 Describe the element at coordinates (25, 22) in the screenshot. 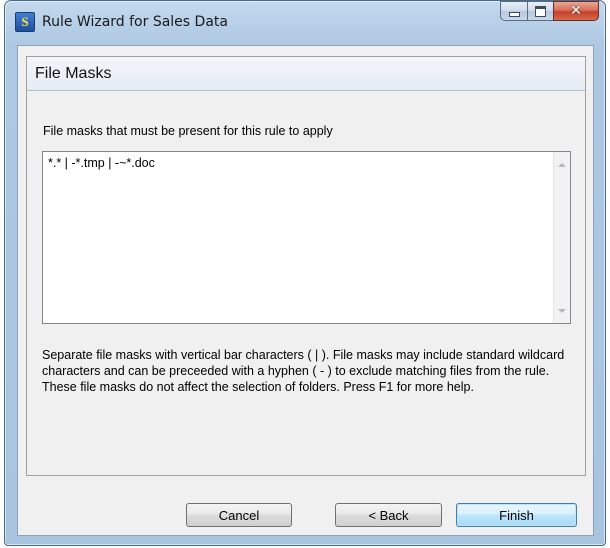

I see `app-icon: S` at that location.